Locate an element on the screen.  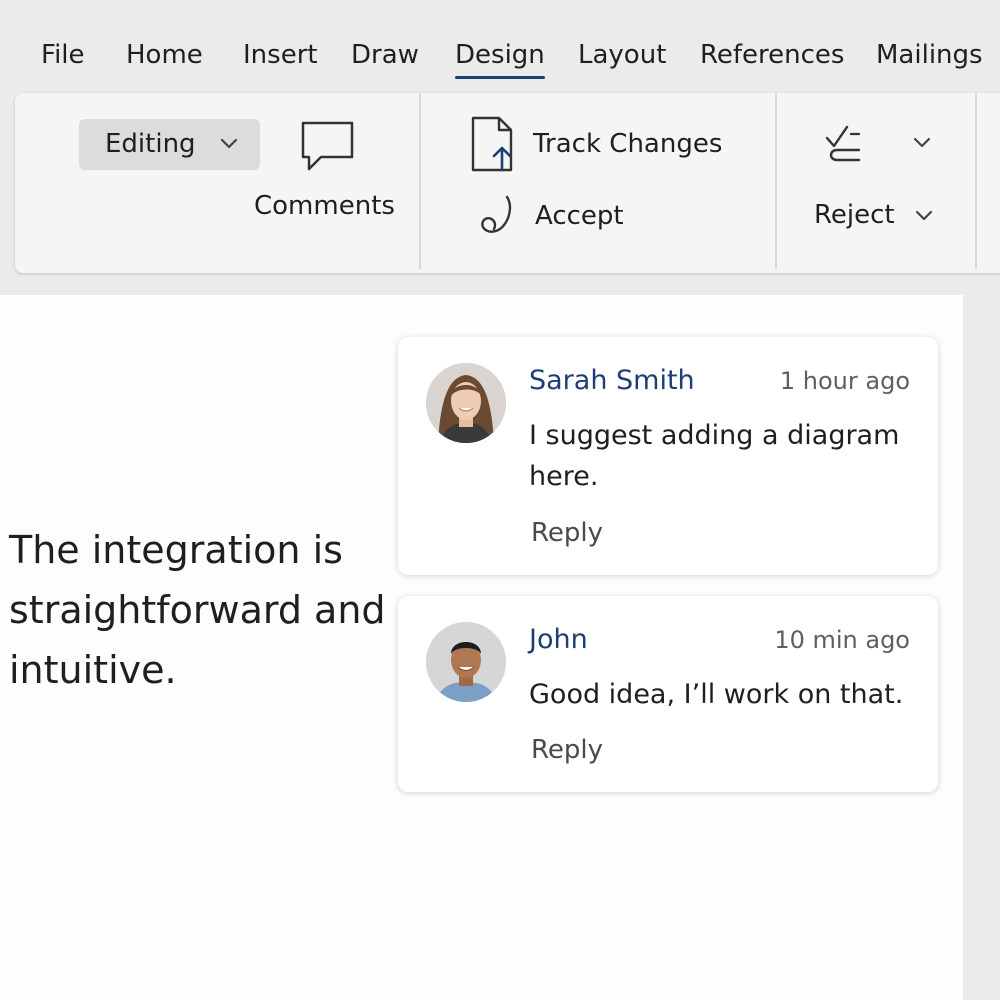
comment-author: Sarah Smith is located at coordinates (612, 380).